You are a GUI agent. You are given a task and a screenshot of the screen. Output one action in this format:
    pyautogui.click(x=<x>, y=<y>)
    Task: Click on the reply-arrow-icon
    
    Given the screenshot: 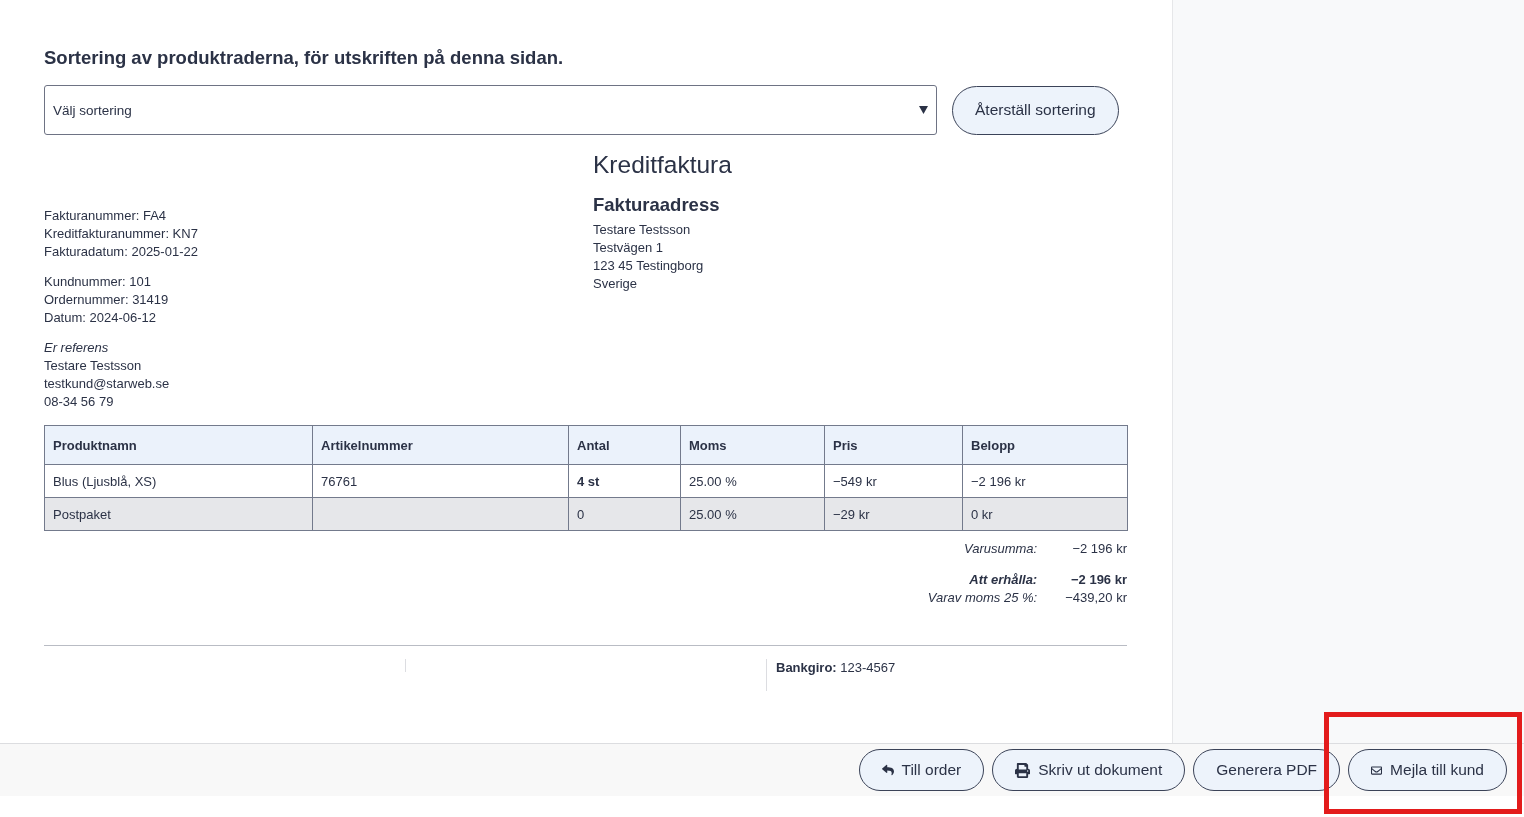 What is the action you would take?
    pyautogui.click(x=887, y=770)
    